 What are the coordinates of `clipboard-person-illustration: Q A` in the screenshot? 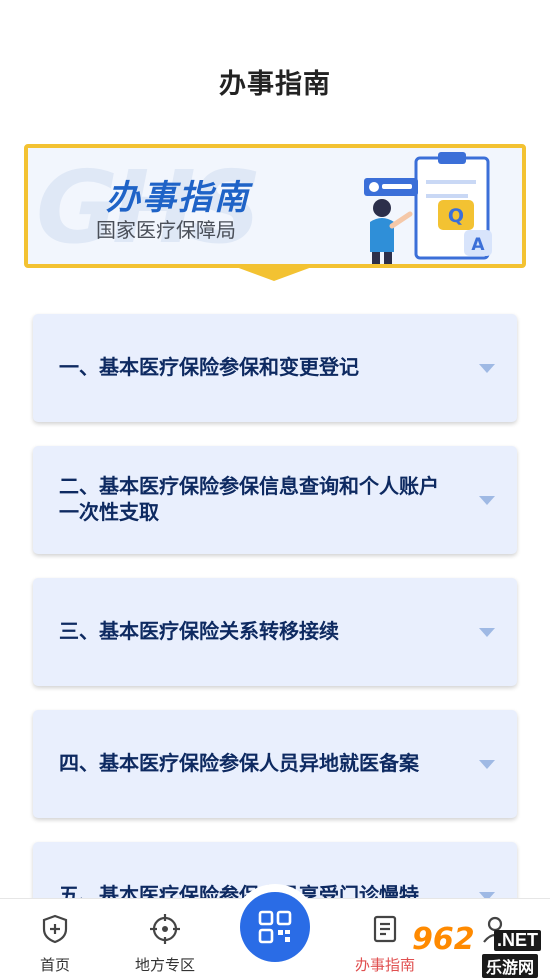 It's located at (428, 208).